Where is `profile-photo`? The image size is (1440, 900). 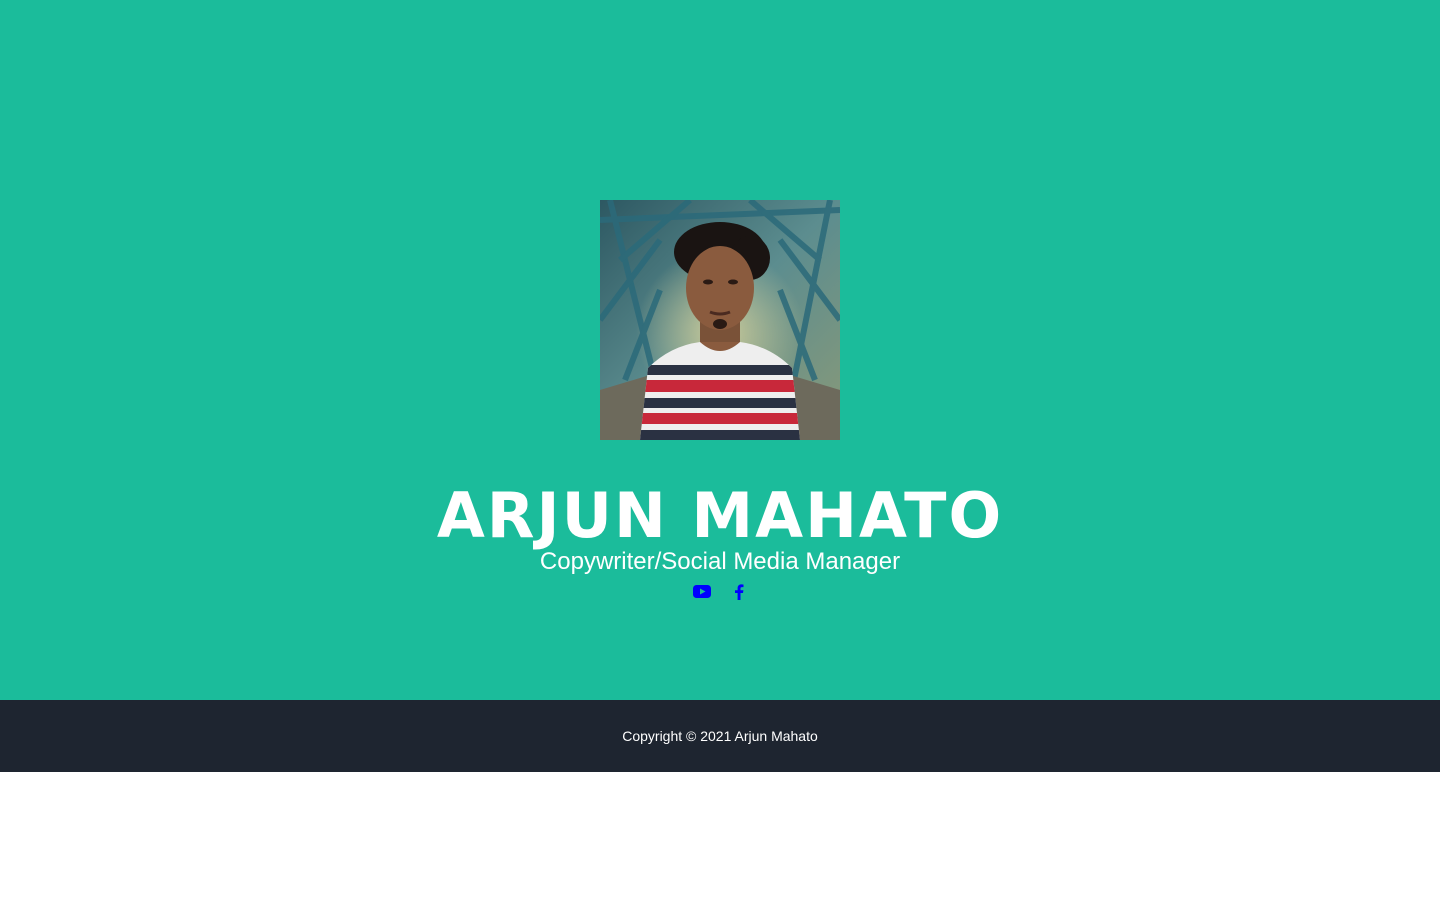
profile-photo is located at coordinates (720, 320).